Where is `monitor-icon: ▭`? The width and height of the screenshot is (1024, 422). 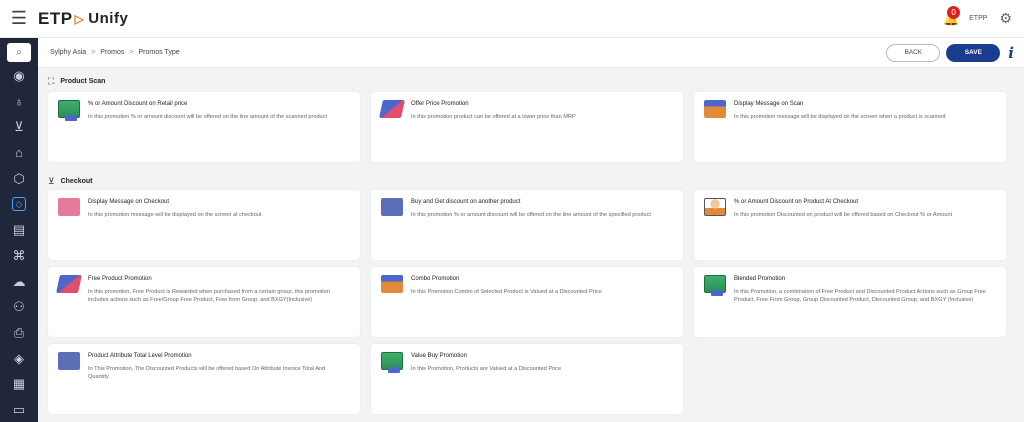
monitor-icon: ▭ is located at coordinates (19, 410).